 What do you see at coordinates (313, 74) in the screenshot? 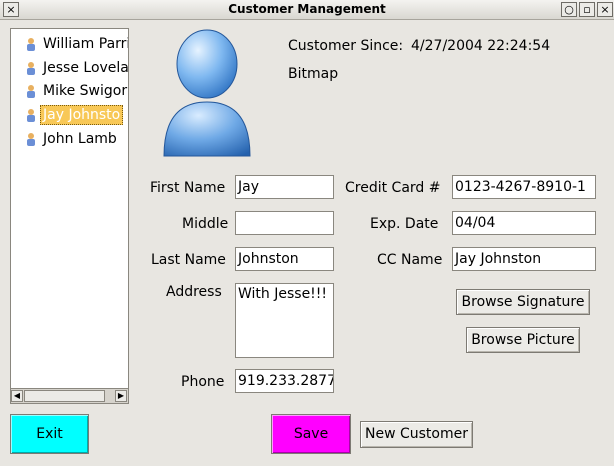
I see `picture-type: Bitmap` at bounding box center [313, 74].